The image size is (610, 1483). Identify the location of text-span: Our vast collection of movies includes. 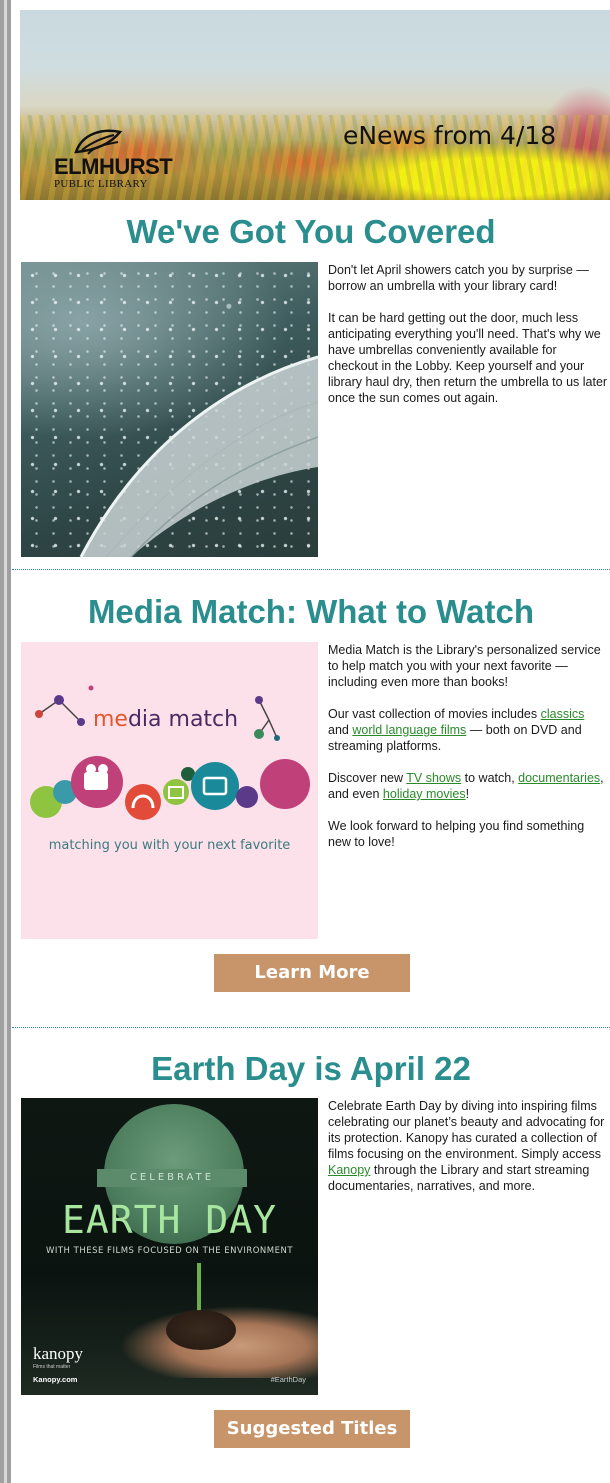
(434, 714).